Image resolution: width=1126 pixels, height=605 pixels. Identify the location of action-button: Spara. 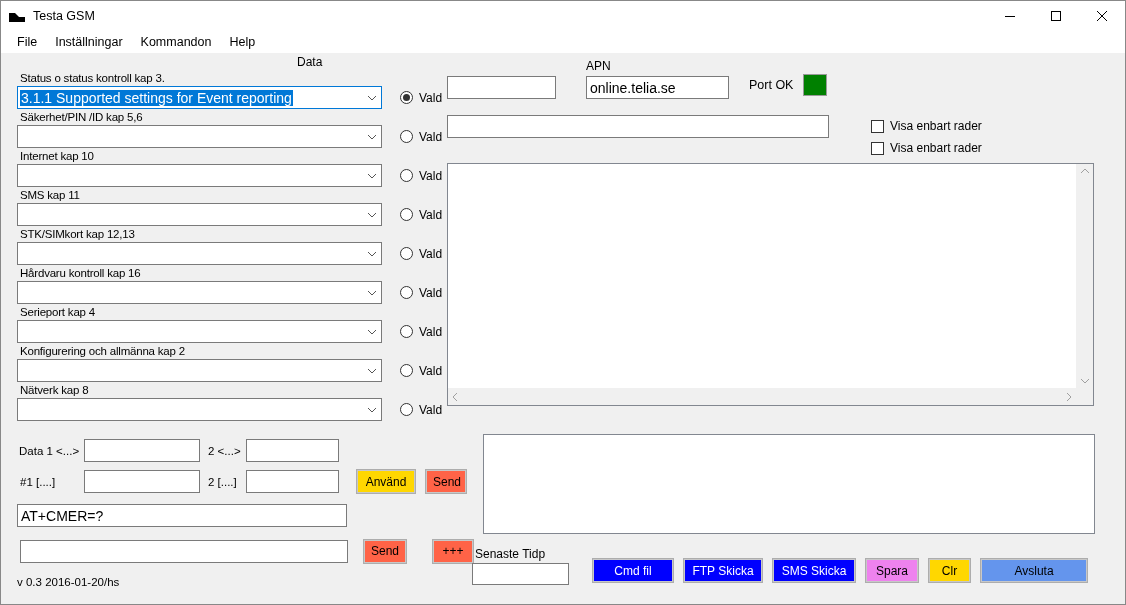
(892, 570).